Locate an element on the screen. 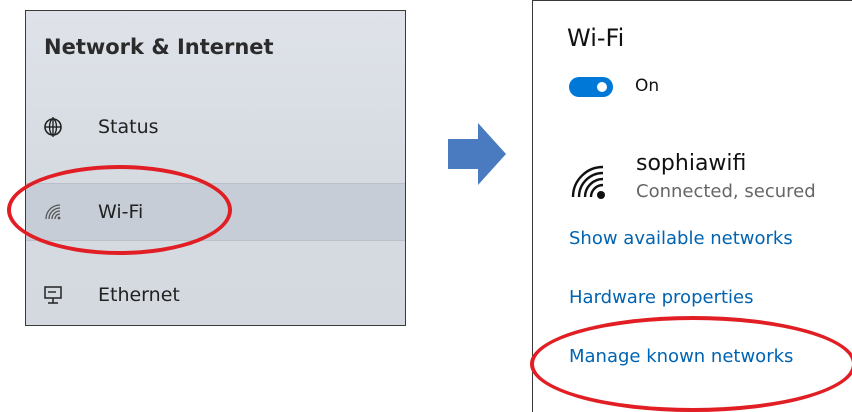 The height and width of the screenshot is (412, 852). ethernet-icon is located at coordinates (53, 295).